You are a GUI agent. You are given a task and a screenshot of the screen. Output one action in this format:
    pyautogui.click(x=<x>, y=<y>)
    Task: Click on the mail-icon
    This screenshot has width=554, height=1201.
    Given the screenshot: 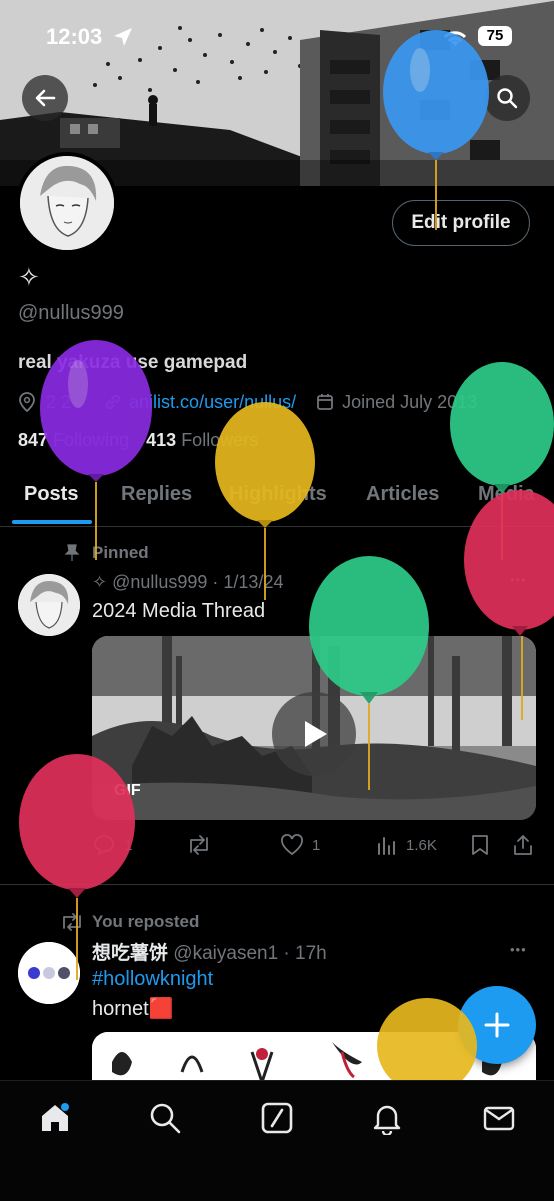 What is the action you would take?
    pyautogui.click(x=499, y=1118)
    